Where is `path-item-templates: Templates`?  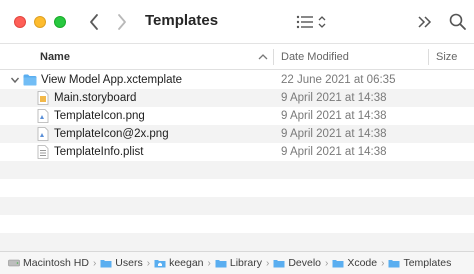 path-item-templates: Templates is located at coordinates (419, 263).